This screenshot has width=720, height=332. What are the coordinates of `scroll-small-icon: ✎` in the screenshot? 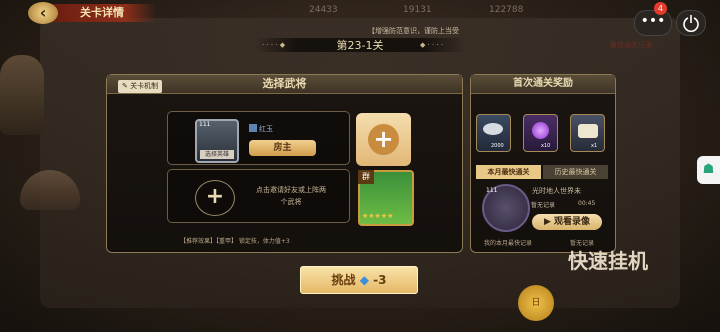 It's located at (126, 86).